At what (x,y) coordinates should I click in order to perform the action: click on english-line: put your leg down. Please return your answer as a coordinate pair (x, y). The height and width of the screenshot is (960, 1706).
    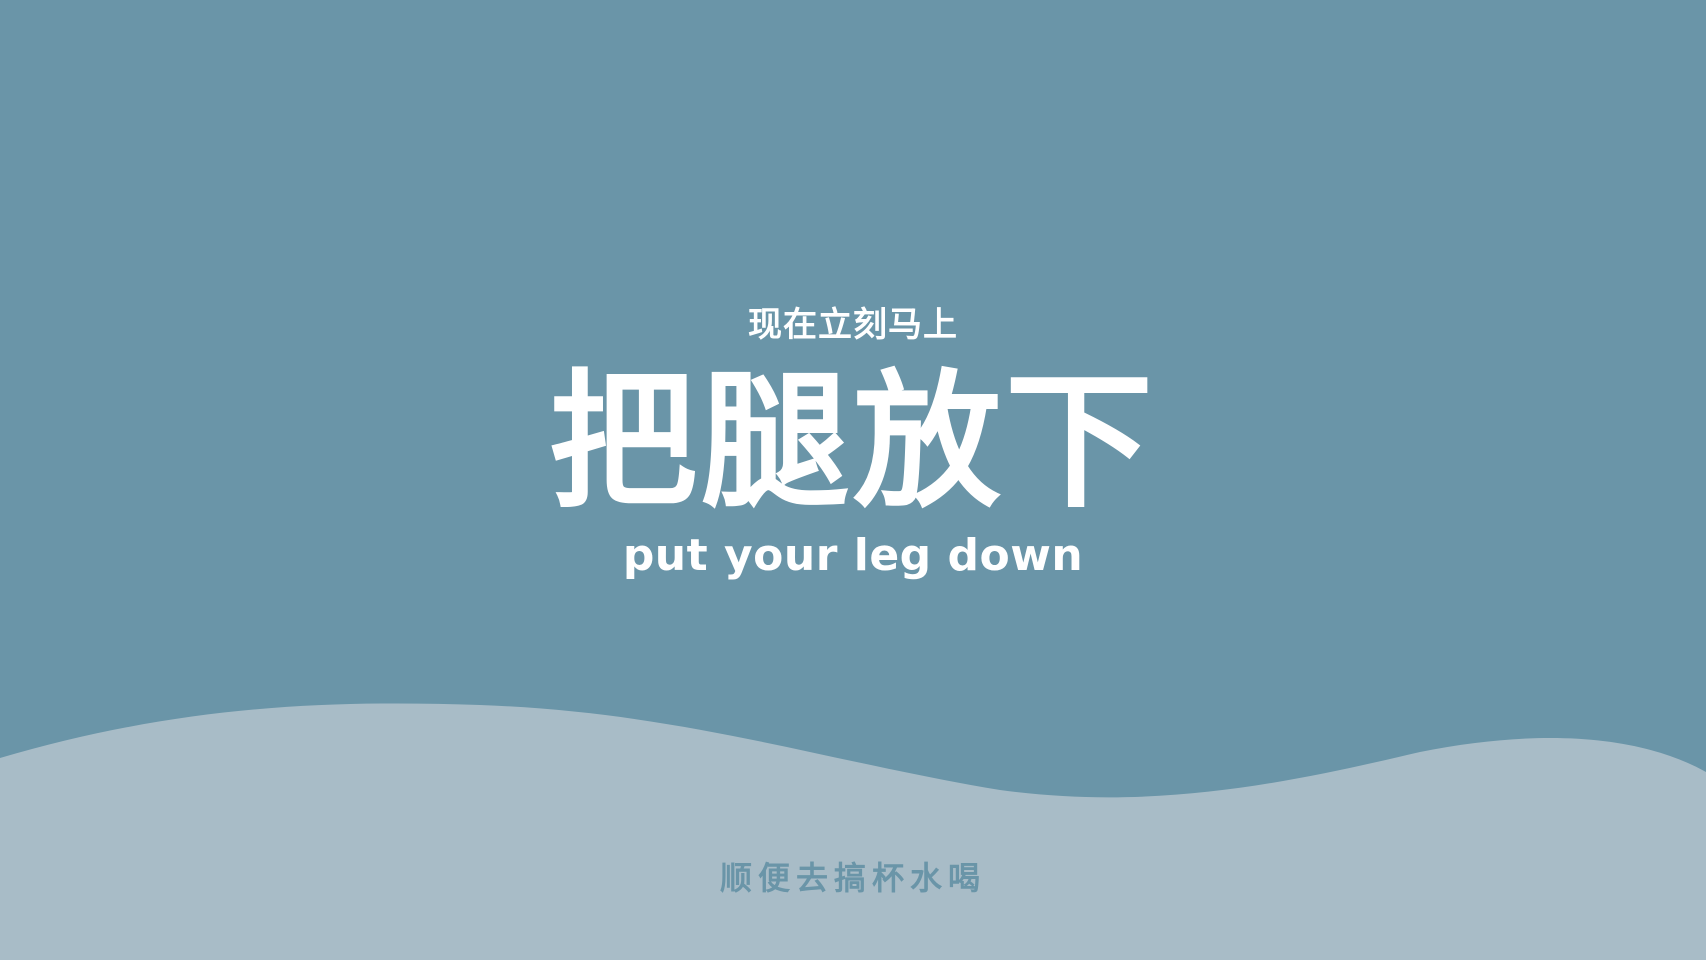
    Looking at the image, I should click on (853, 555).